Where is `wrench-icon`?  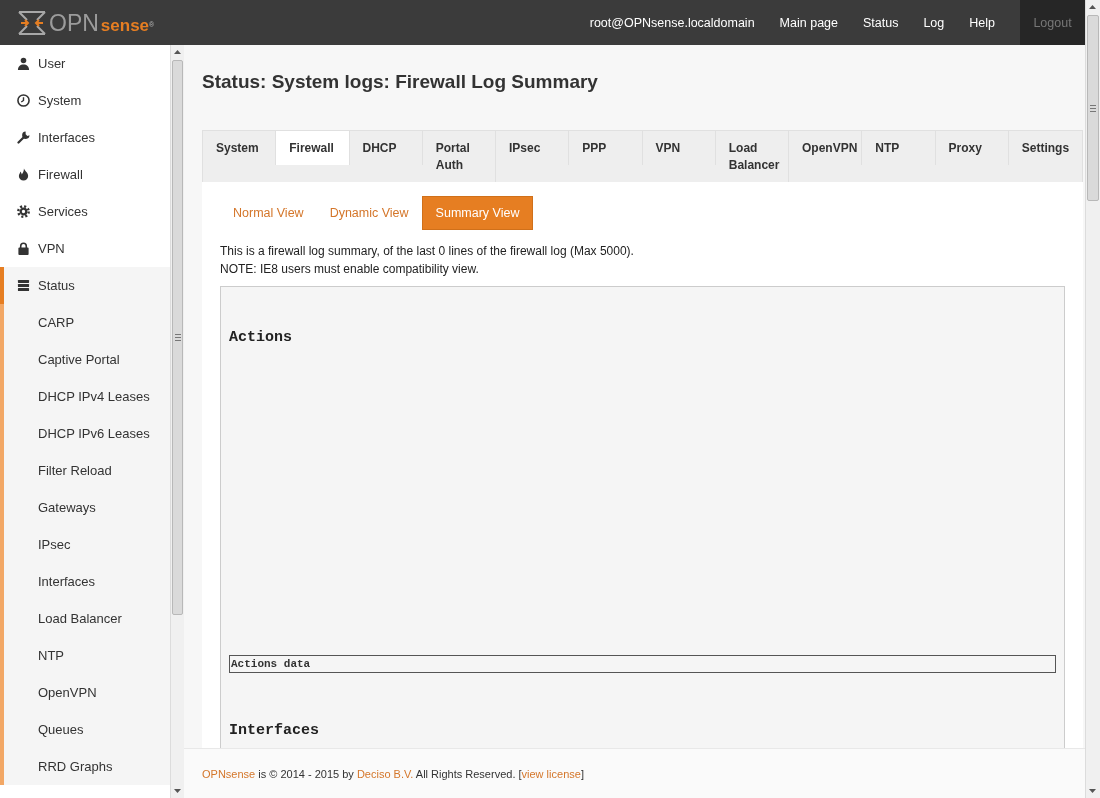
wrench-icon is located at coordinates (23, 137).